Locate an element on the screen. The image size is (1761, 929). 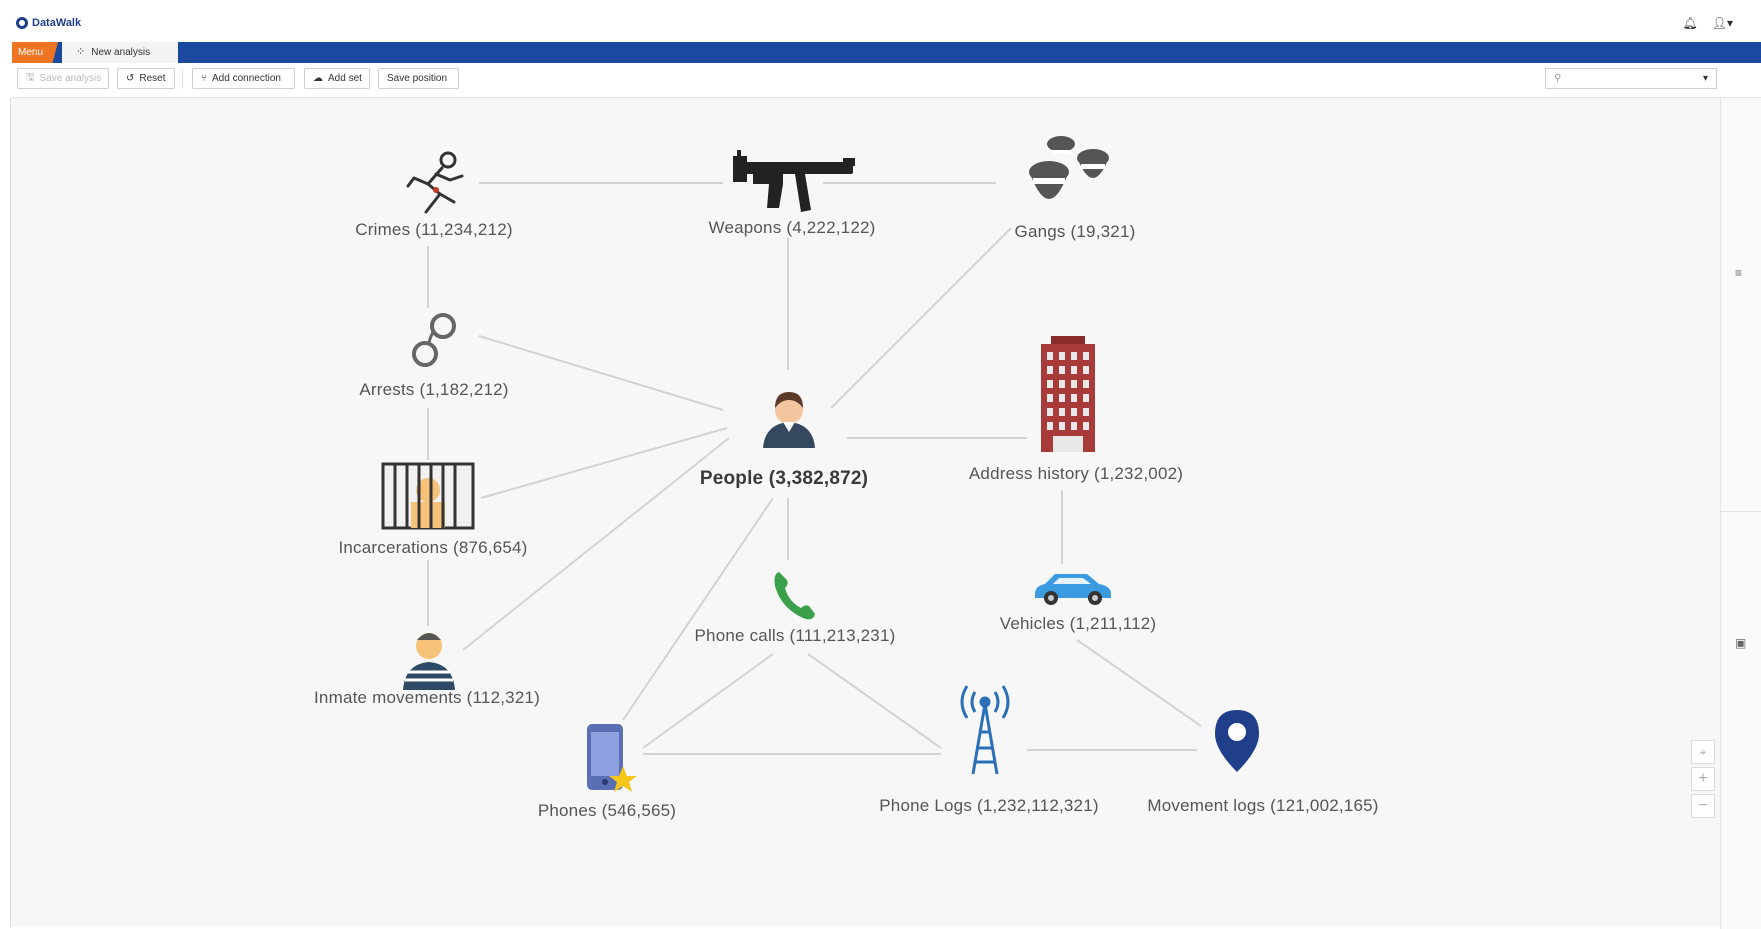
app-logo: DataWalk is located at coordinates (48, 23).